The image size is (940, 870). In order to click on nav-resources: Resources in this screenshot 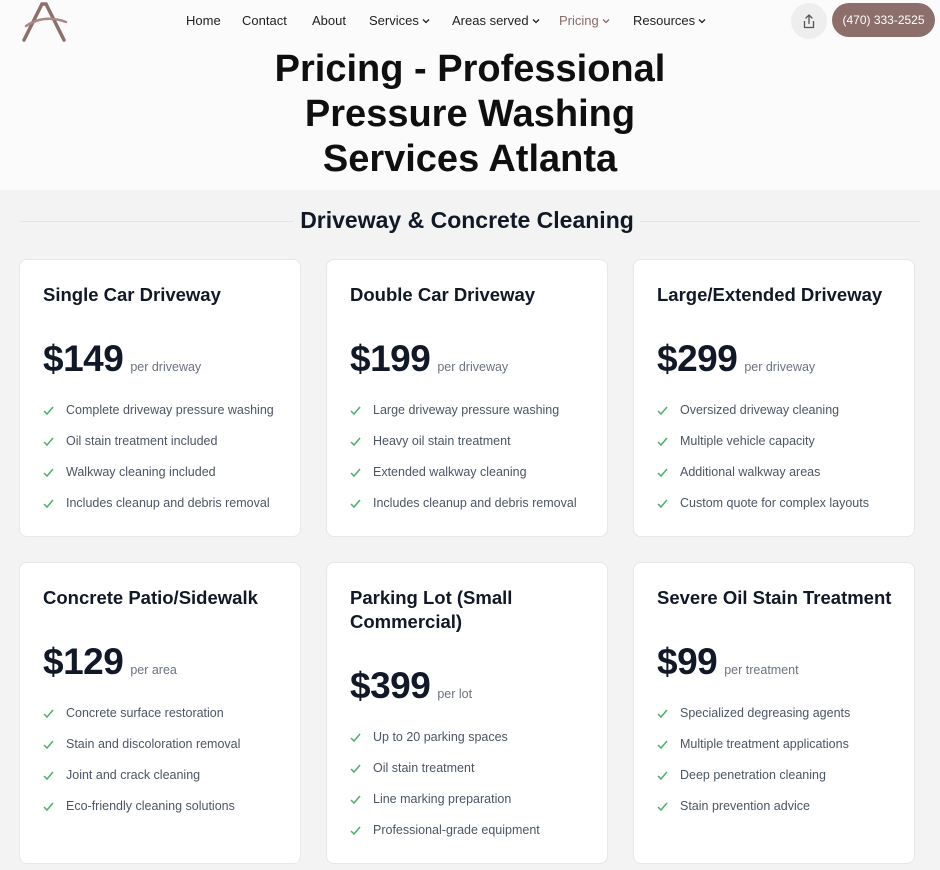, I will do `click(669, 20)`.